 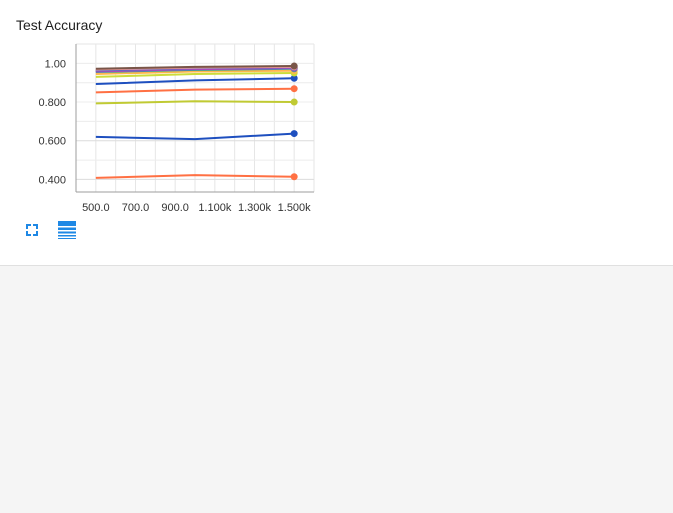 I want to click on y-tick-label: 0.600, so click(x=52, y=142).